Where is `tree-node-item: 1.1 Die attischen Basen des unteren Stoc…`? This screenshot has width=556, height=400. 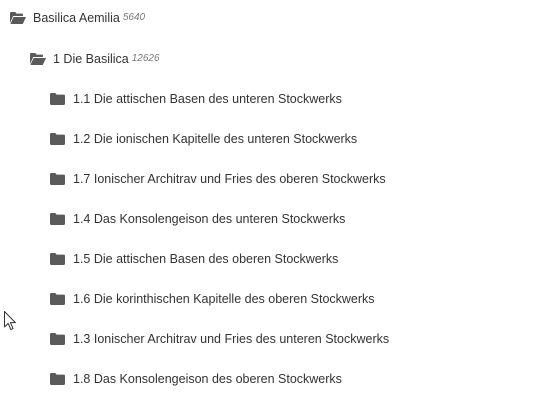
tree-node-item: 1.1 Die attischen Basen des unteren Stoc… is located at coordinates (196, 99).